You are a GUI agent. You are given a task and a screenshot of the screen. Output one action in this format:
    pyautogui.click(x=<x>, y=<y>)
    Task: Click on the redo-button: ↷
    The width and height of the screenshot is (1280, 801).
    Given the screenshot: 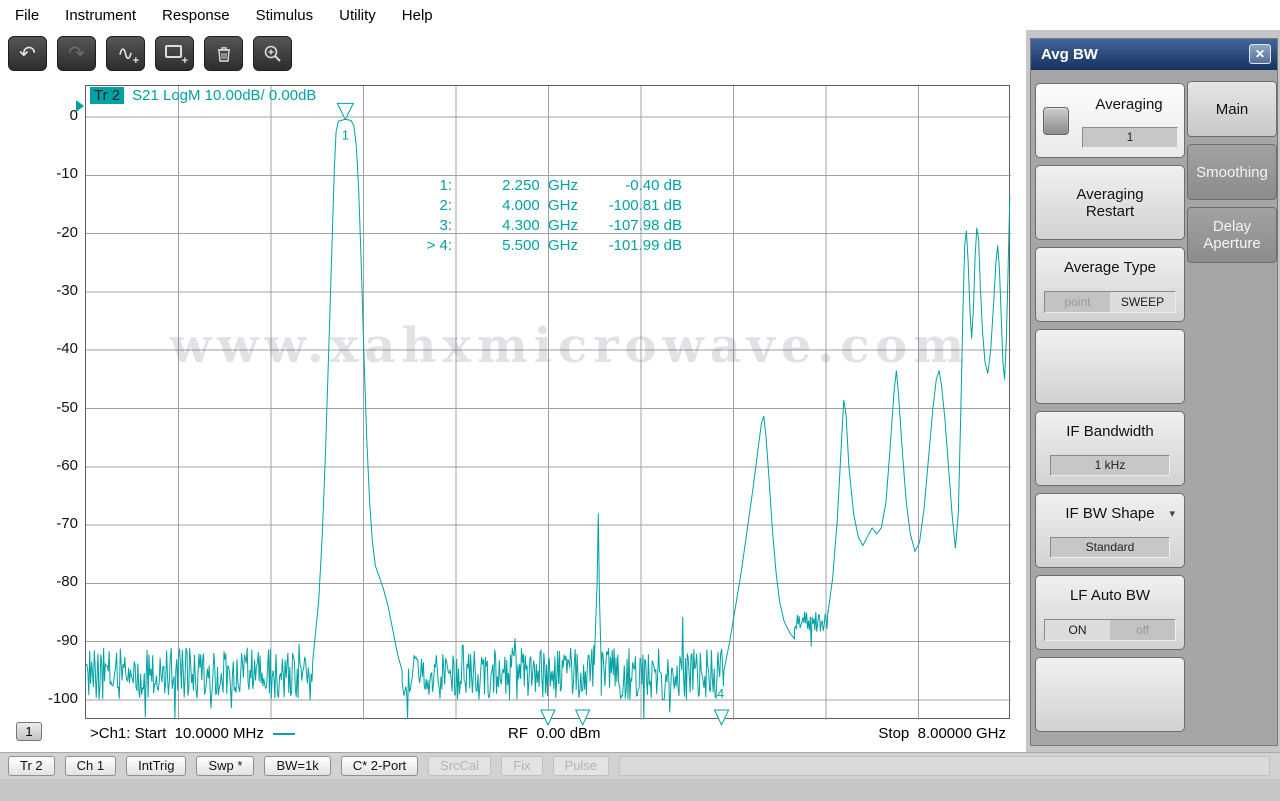 What is the action you would take?
    pyautogui.click(x=76, y=53)
    